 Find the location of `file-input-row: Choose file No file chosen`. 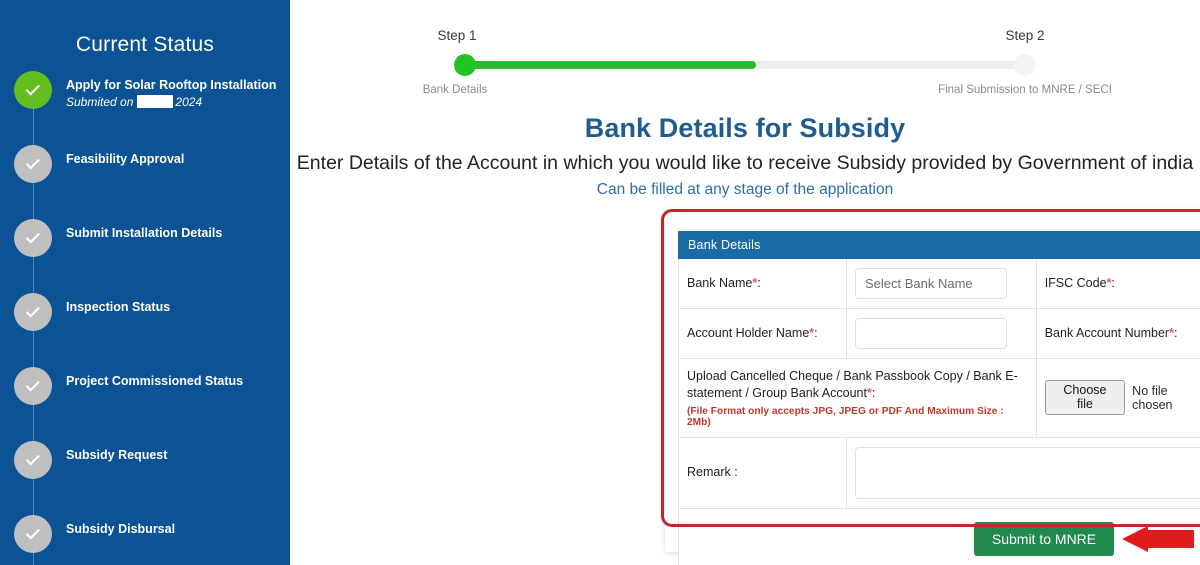

file-input-row: Choose file No file chosen is located at coordinates (1122, 398).